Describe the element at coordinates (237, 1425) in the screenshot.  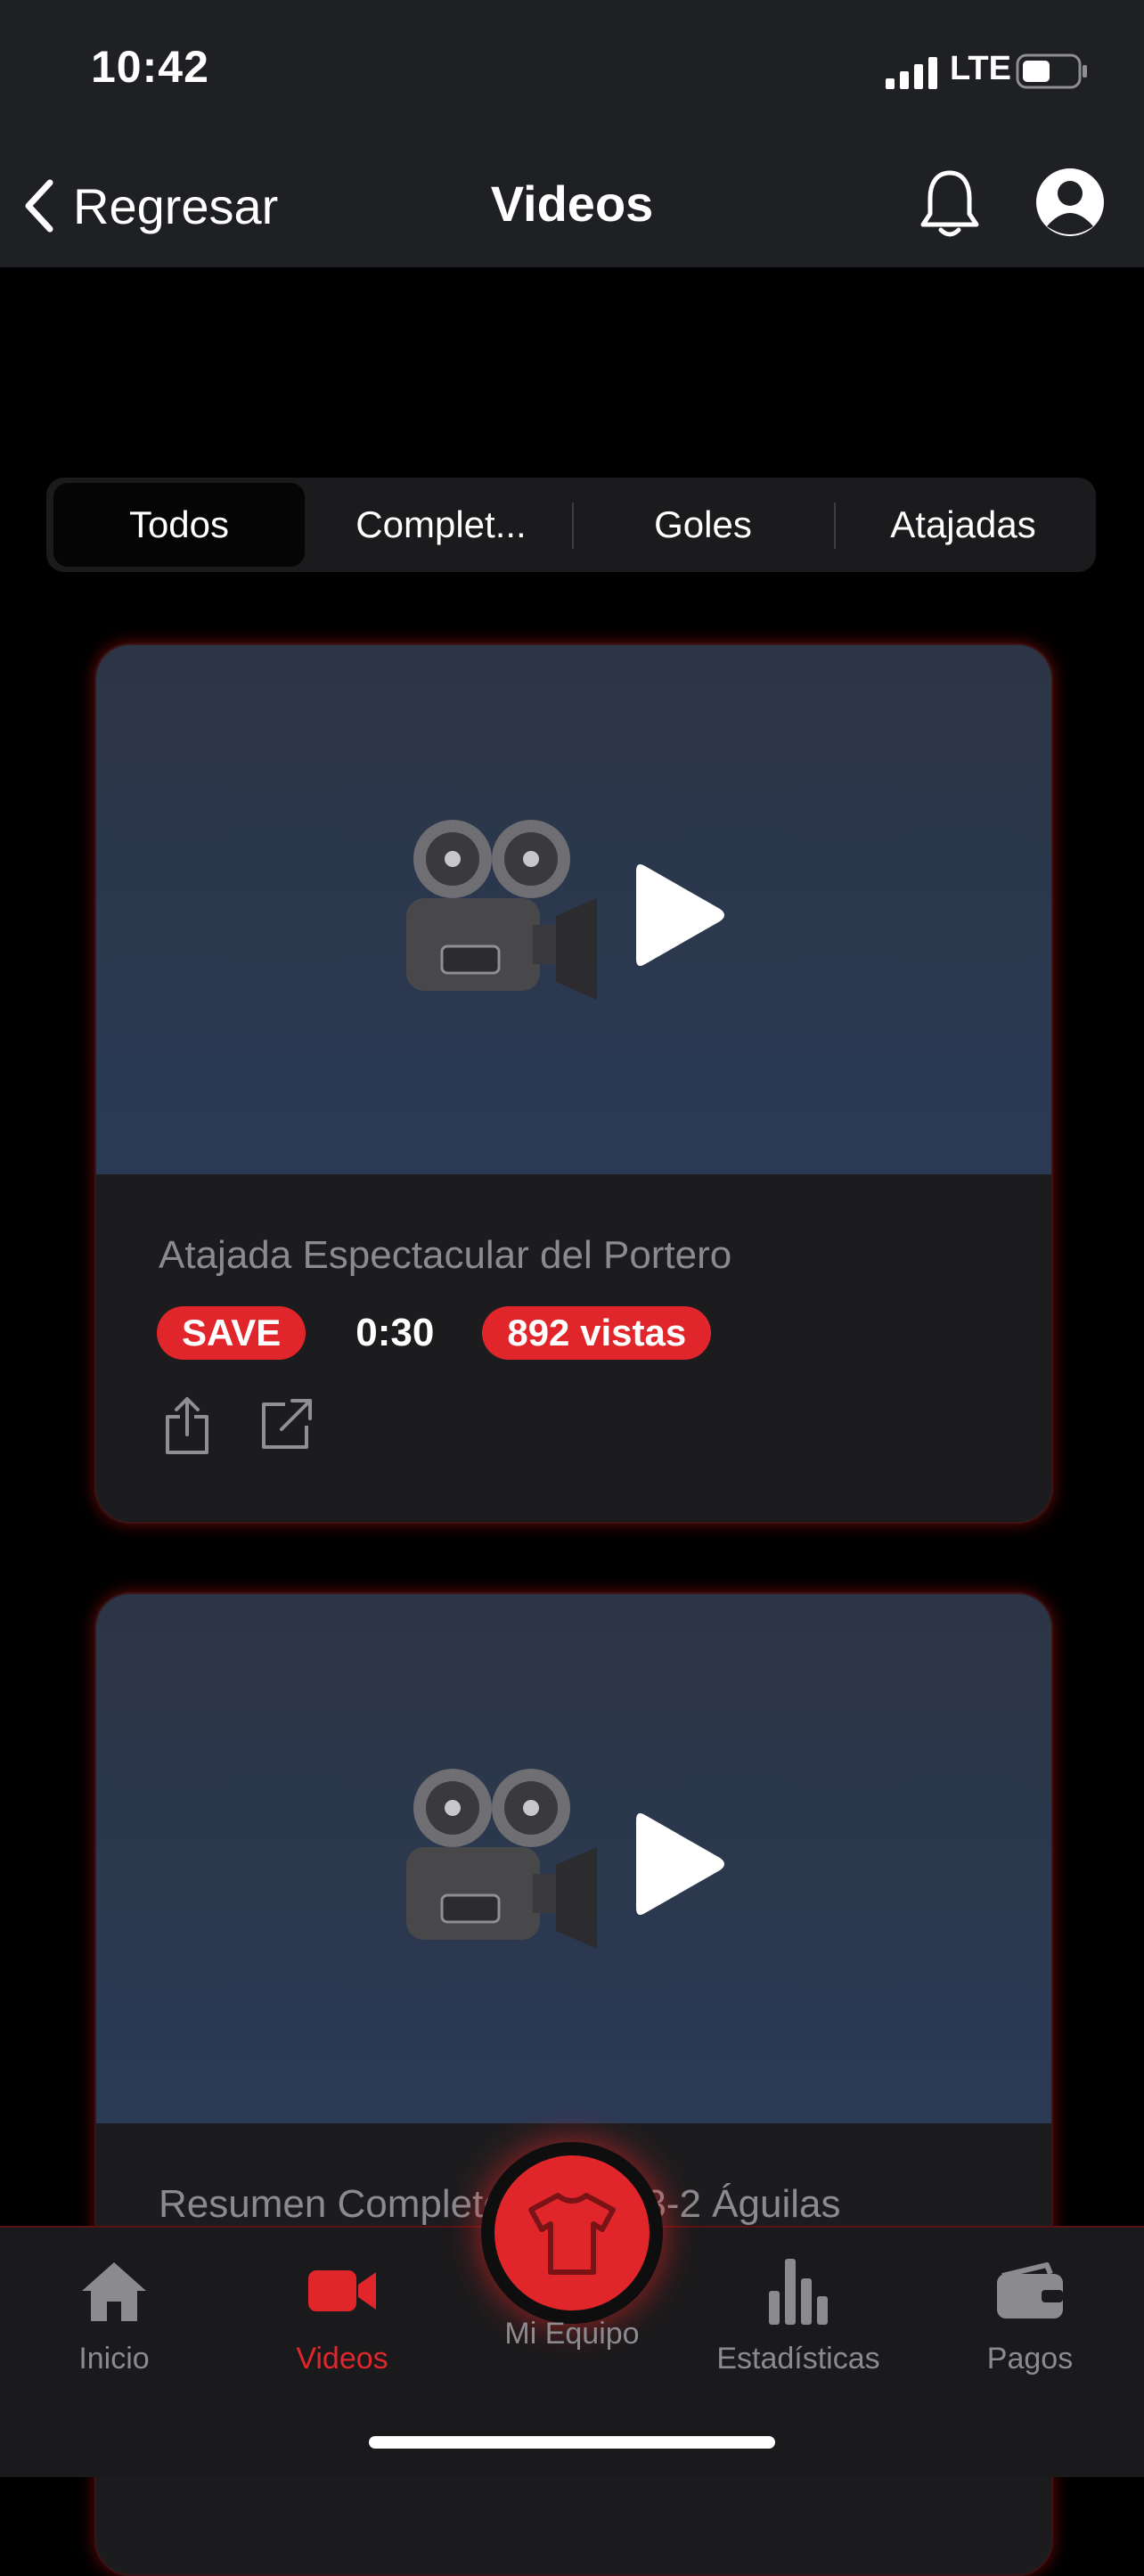
I see `video-actions` at that location.